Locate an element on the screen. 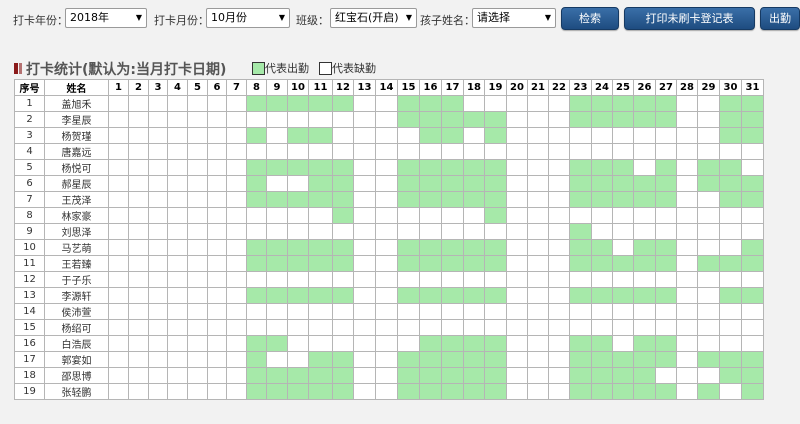 The image size is (800, 424). class-label: 班级： is located at coordinates (312, 20).